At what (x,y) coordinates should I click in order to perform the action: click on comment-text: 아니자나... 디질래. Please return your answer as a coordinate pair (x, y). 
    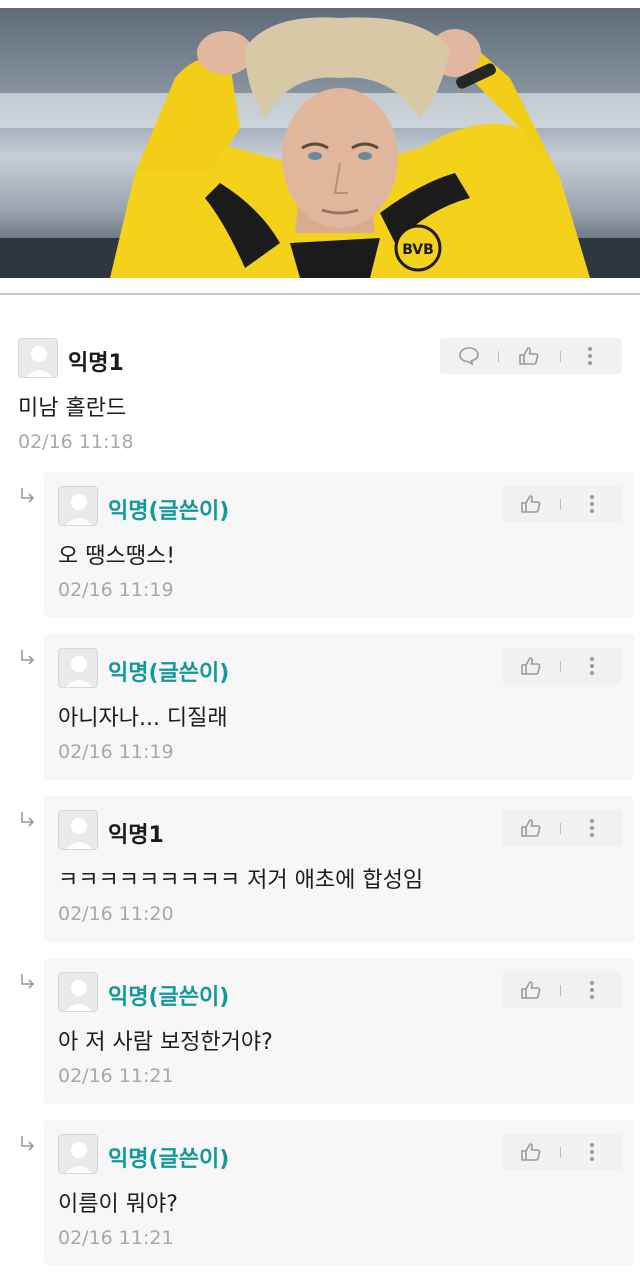
    Looking at the image, I should click on (143, 718).